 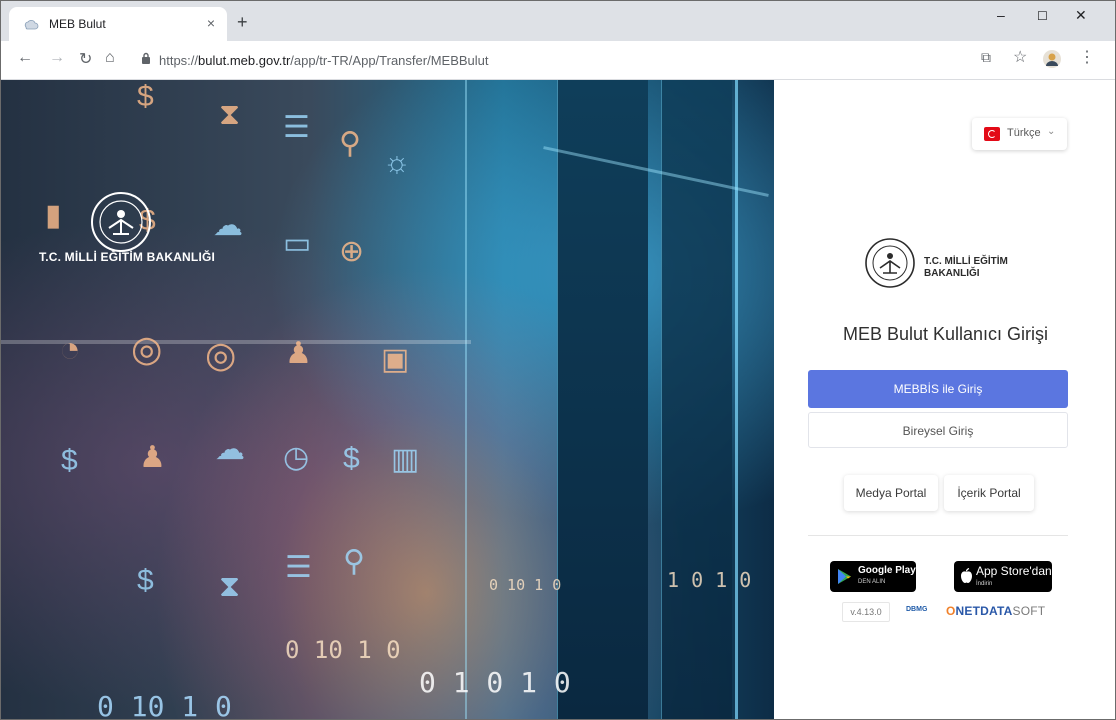 I want to click on person-presentation-icon: ♟, so click(x=152, y=457).